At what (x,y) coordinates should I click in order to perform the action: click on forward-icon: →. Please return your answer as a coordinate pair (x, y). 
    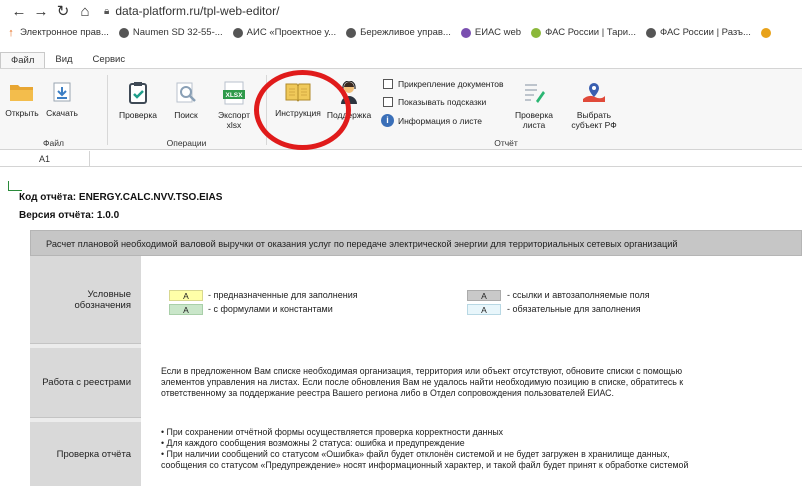
    Looking at the image, I should click on (41, 11).